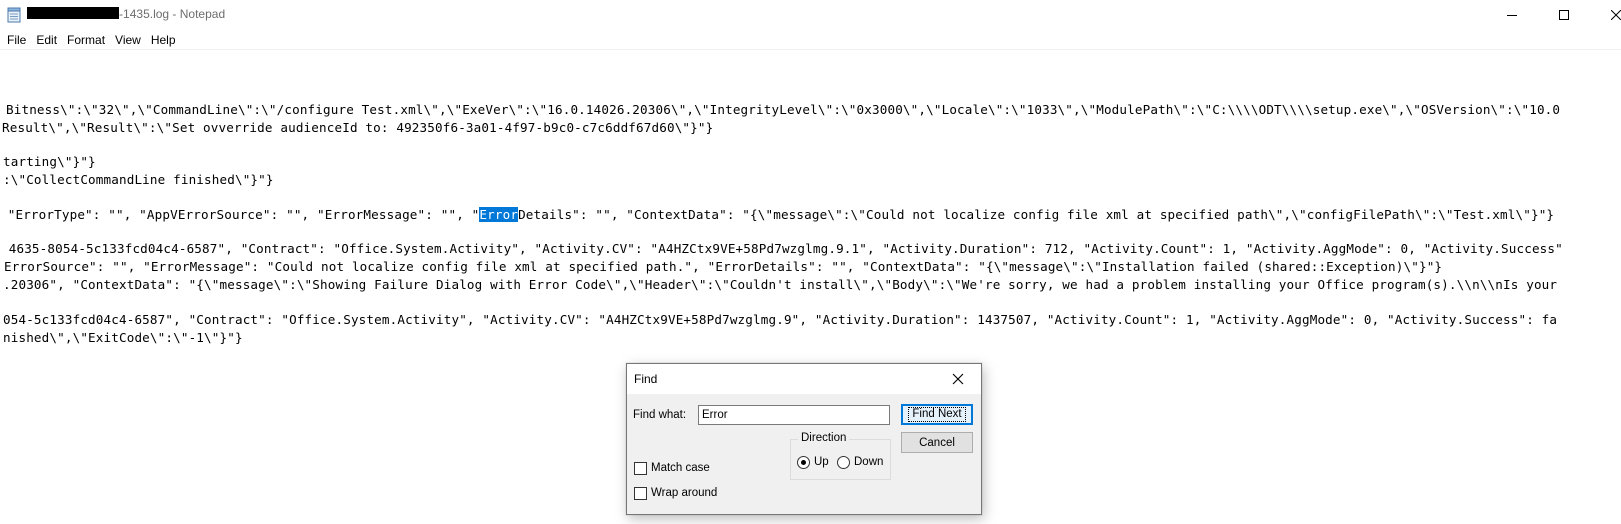 Image resolution: width=1621 pixels, height=524 pixels. I want to click on editor-line: tarting\"}"}, so click(49, 161).